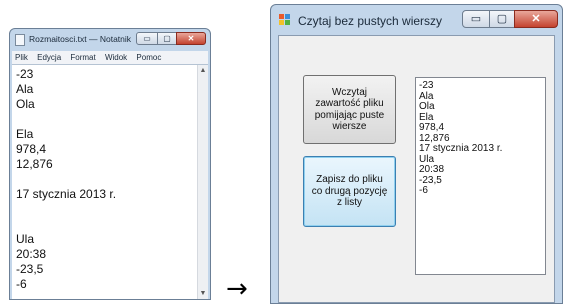  Describe the element at coordinates (49, 57) in the screenshot. I see `menu-edit: Edycja` at that location.